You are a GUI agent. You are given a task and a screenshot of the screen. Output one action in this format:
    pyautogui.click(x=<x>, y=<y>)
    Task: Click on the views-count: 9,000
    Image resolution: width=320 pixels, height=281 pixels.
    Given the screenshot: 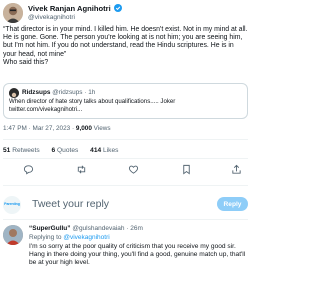 What is the action you would take?
    pyautogui.click(x=83, y=128)
    